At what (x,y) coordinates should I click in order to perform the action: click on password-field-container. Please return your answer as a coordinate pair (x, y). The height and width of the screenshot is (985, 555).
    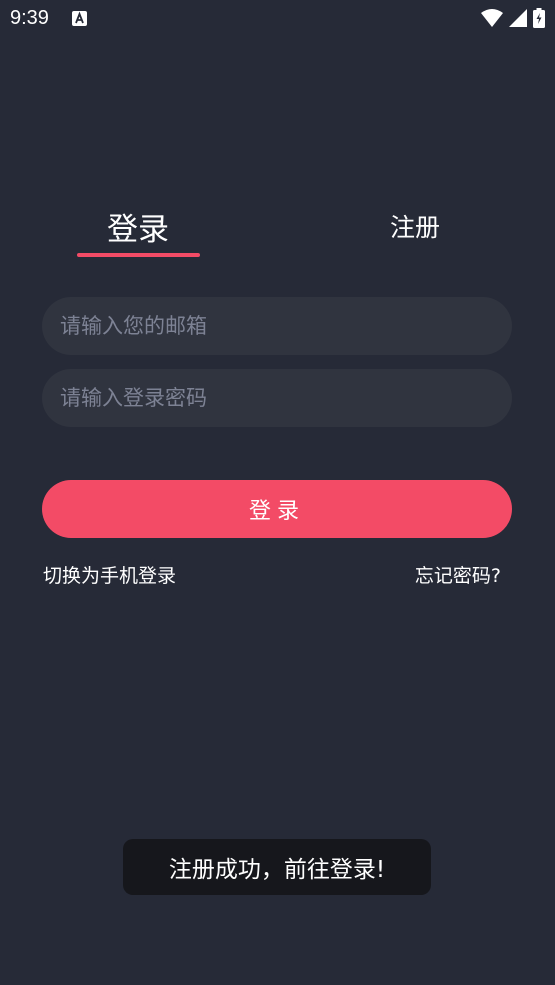
    Looking at the image, I should click on (277, 398).